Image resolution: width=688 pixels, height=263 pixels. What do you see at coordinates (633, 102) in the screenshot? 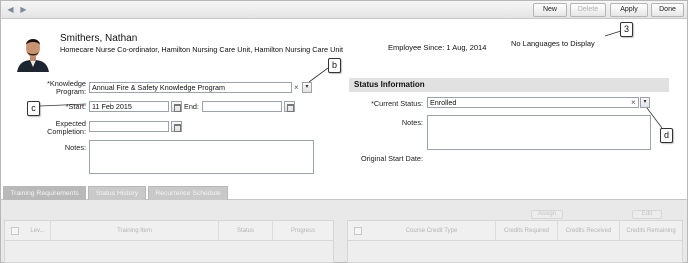
I see `status-clear-icon: ×` at bounding box center [633, 102].